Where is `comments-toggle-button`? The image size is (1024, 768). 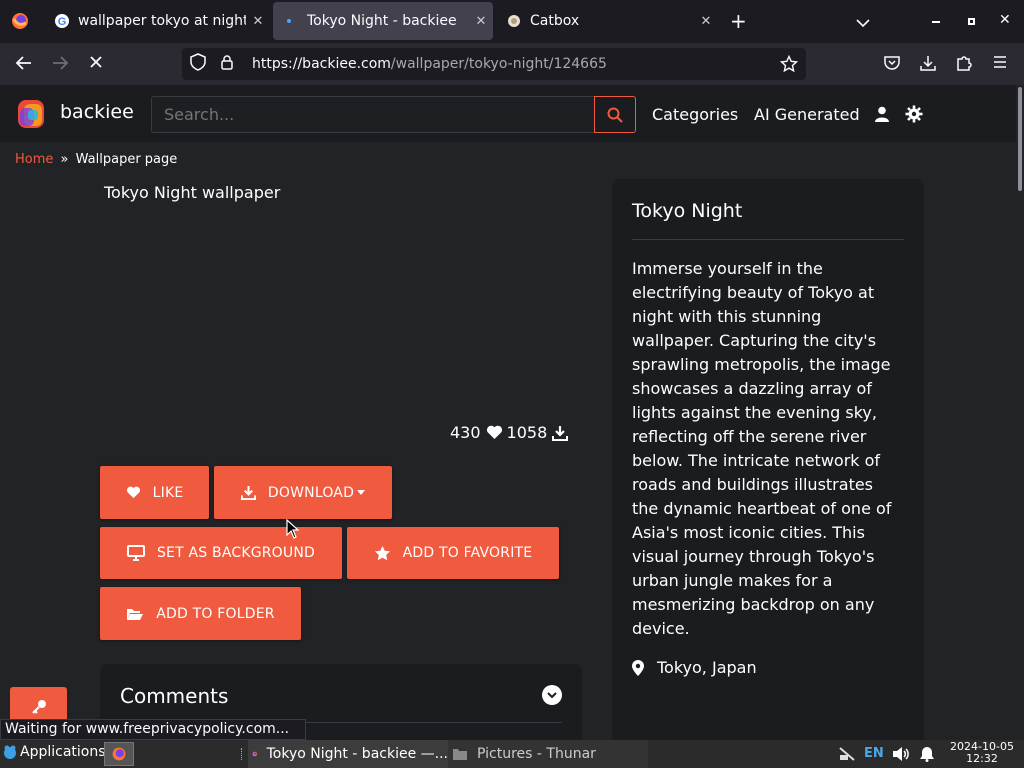 comments-toggle-button is located at coordinates (552, 695).